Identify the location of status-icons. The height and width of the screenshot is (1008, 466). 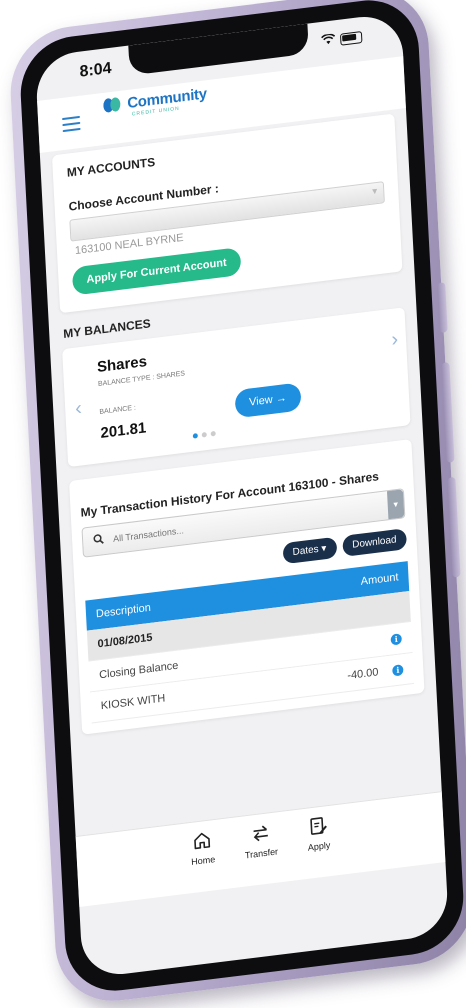
(342, 39).